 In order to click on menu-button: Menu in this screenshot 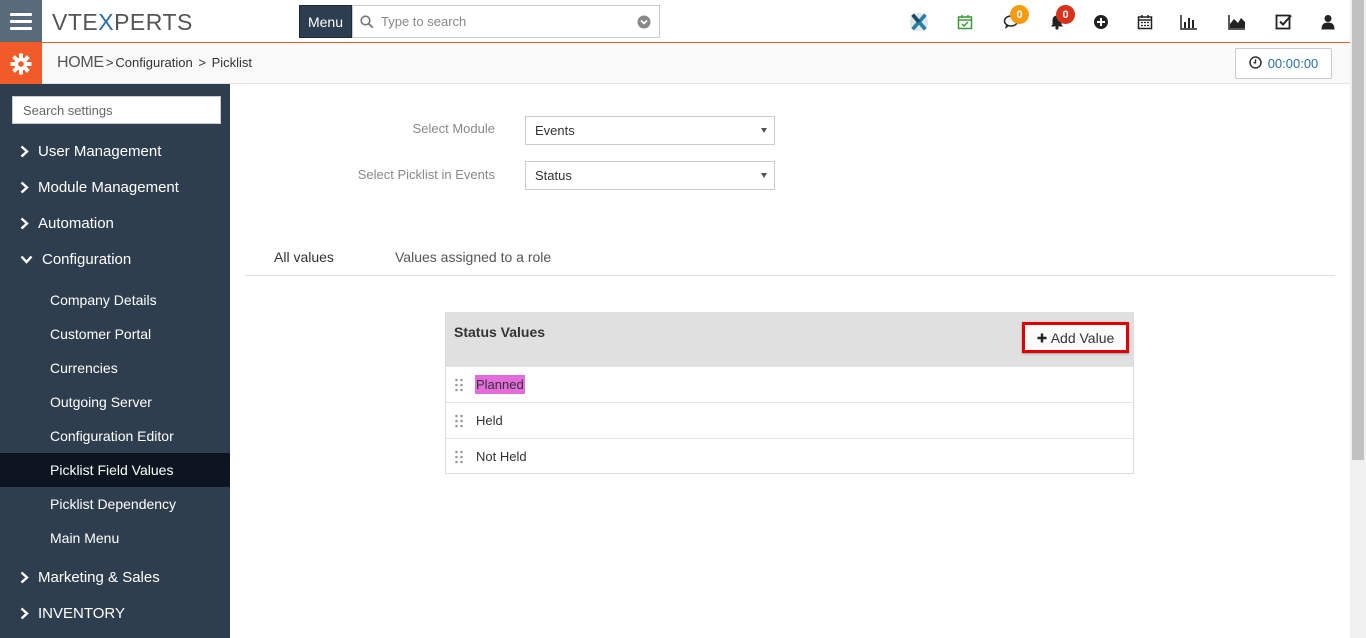, I will do `click(325, 21)`.